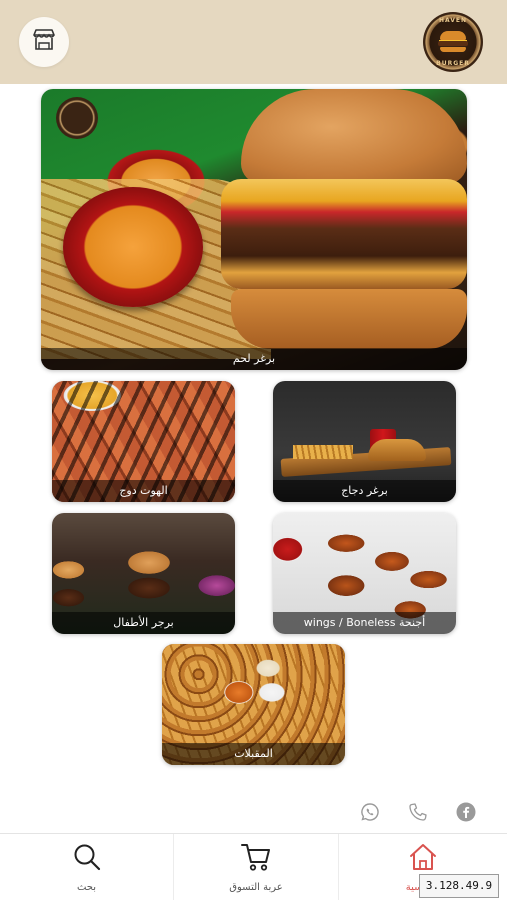 Image resolution: width=507 pixels, height=900 pixels. I want to click on facebook-icon, so click(466, 814).